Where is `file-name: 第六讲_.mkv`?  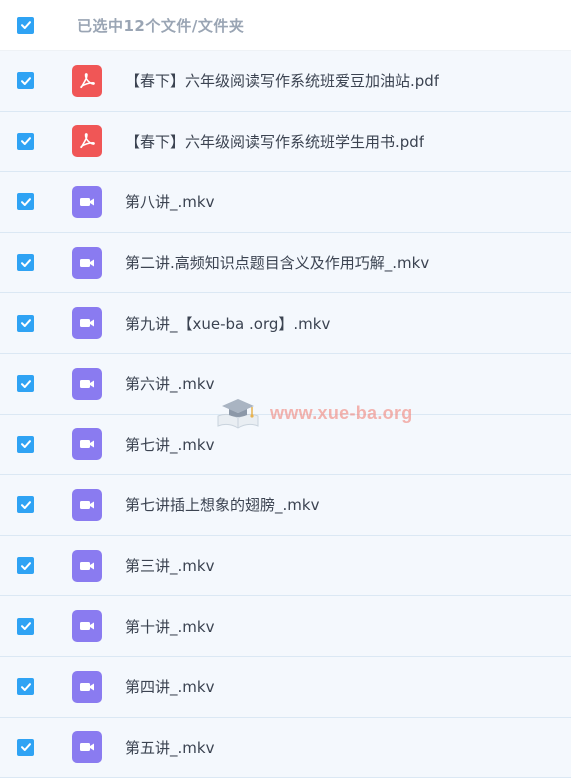
file-name: 第六讲_.mkv is located at coordinates (170, 384).